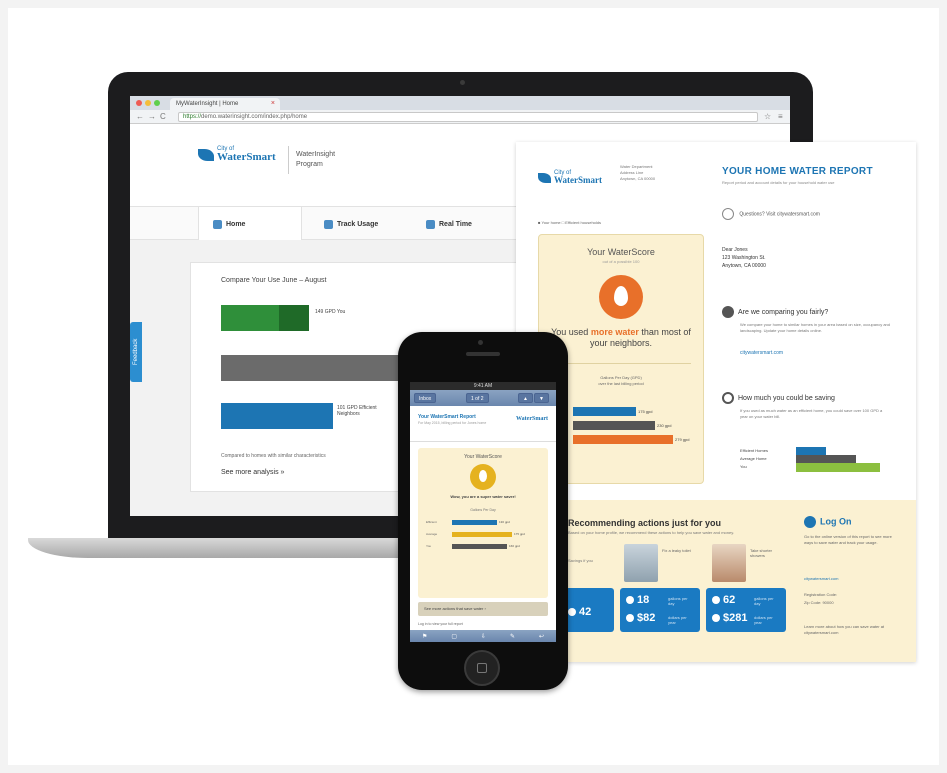  I want to click on tile-dollars-caption: dollars per year, so click(763, 620).